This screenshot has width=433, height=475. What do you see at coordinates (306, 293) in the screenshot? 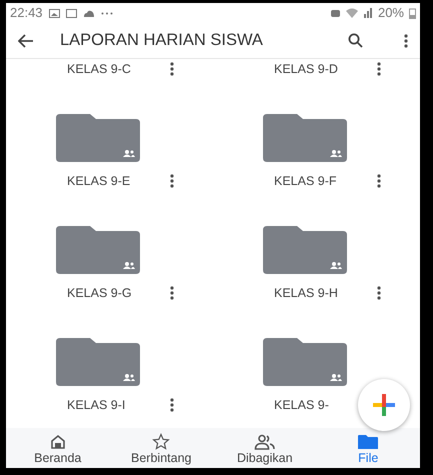
I see `folder-name: KELAS 9-H` at bounding box center [306, 293].